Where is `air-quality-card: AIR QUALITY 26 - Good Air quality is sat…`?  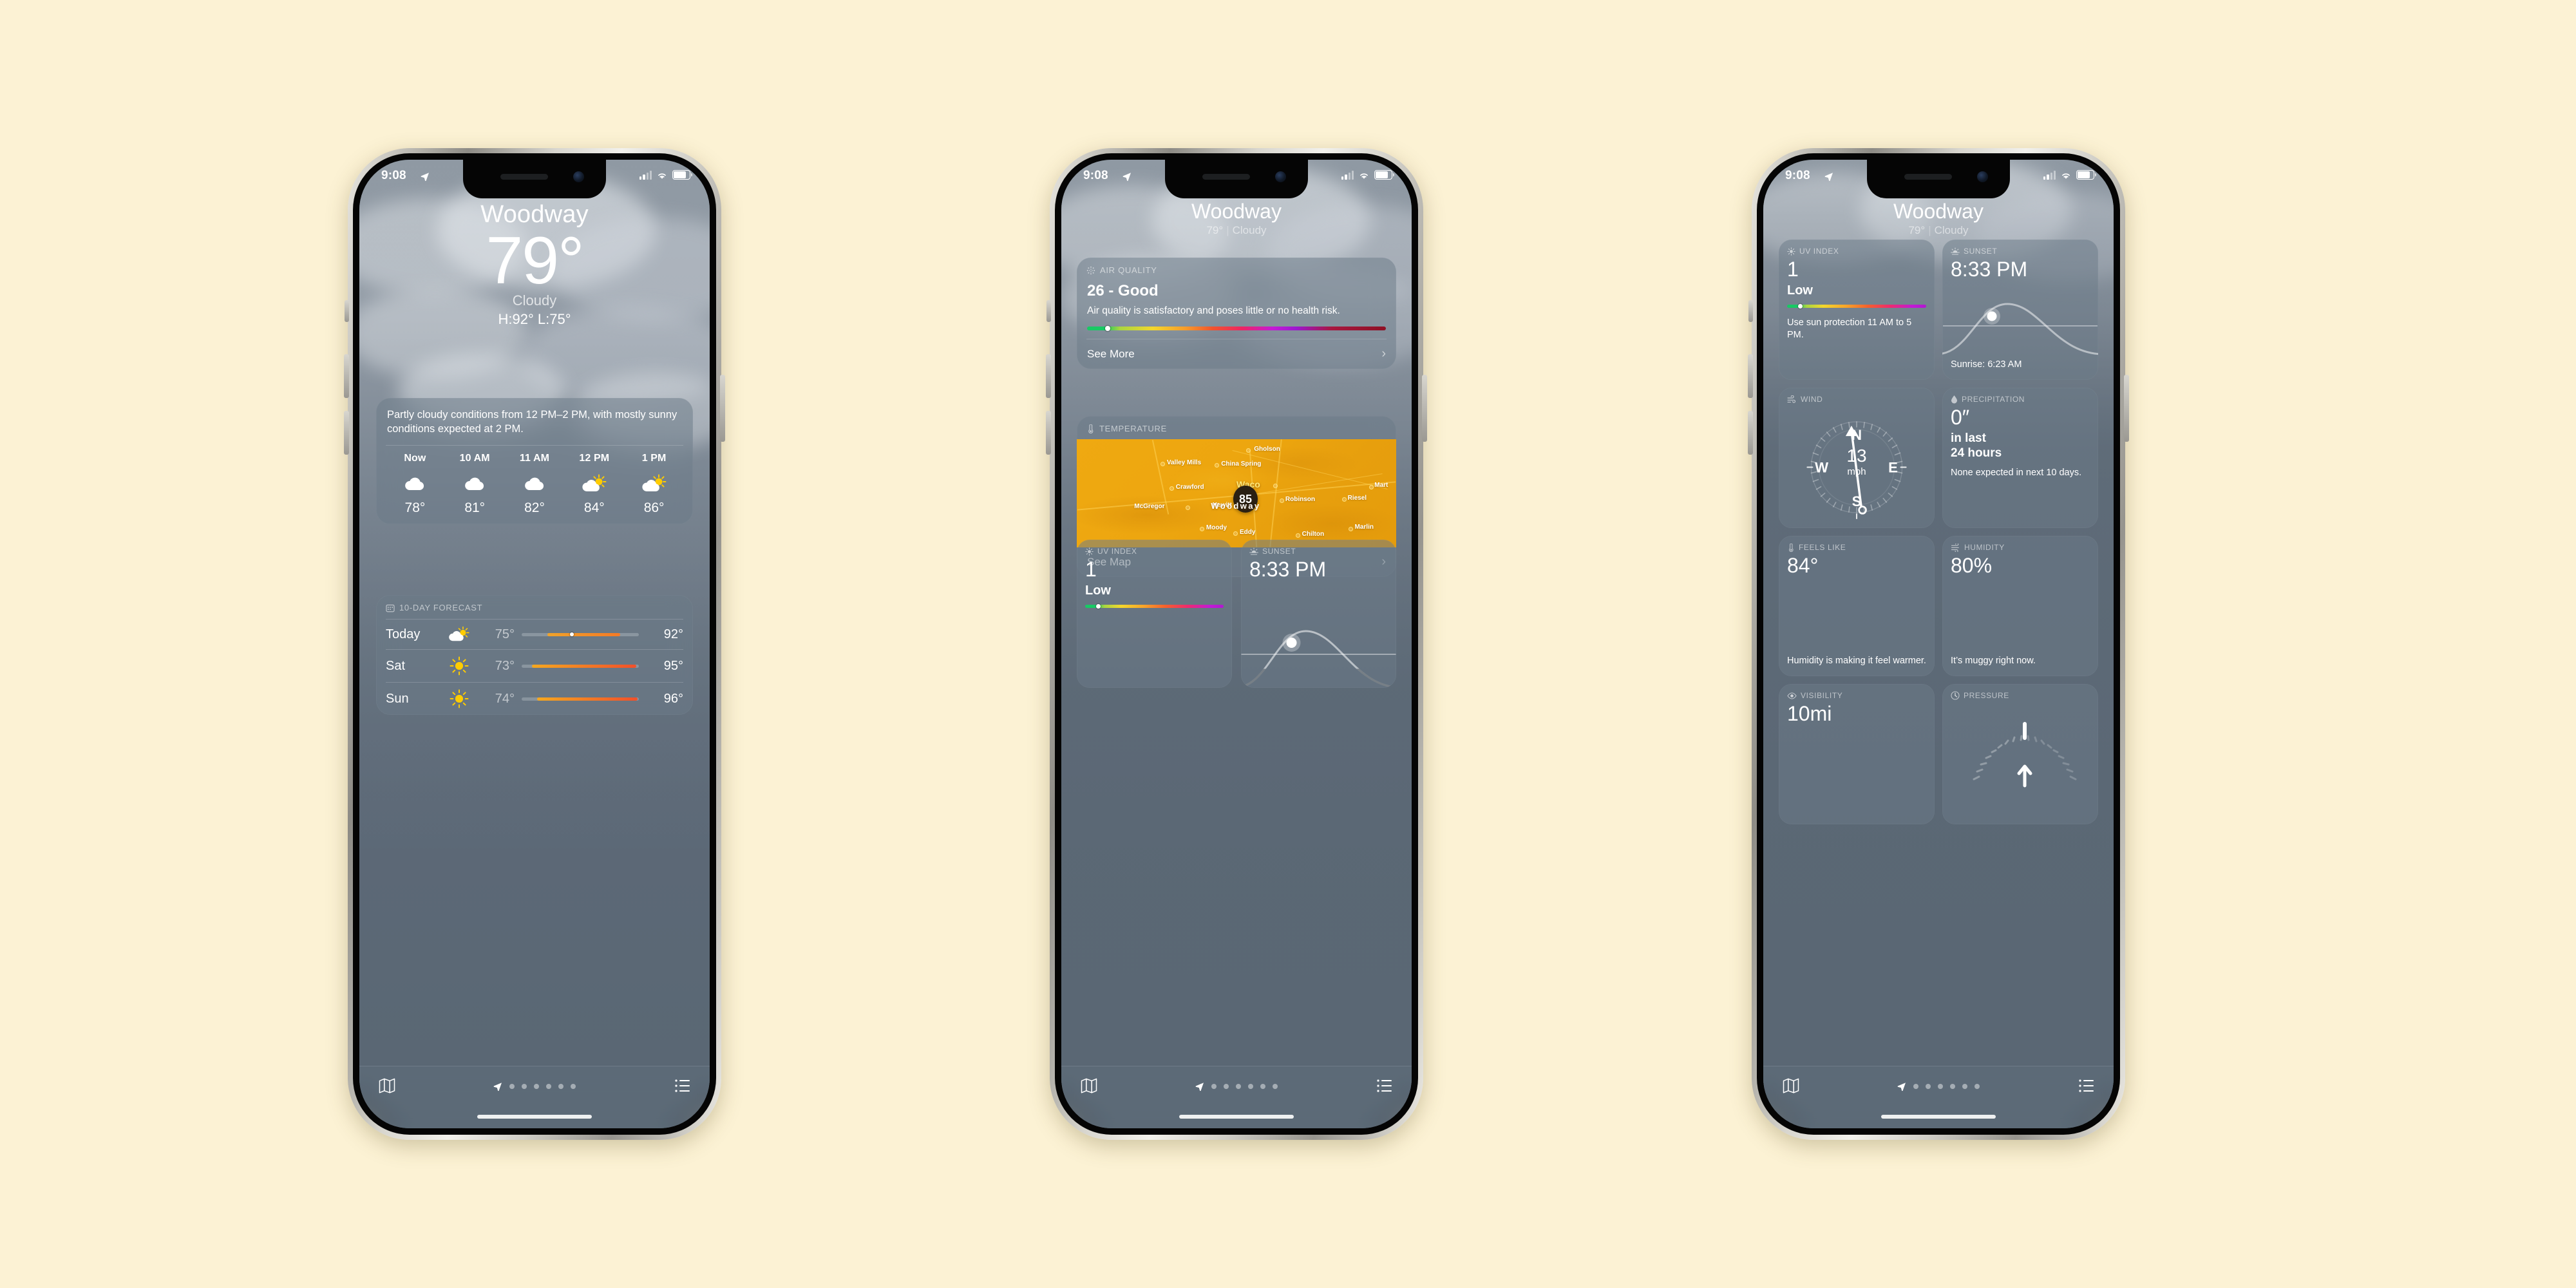
air-quality-card: AIR QUALITY 26 - Good Air quality is sat… is located at coordinates (1236, 314).